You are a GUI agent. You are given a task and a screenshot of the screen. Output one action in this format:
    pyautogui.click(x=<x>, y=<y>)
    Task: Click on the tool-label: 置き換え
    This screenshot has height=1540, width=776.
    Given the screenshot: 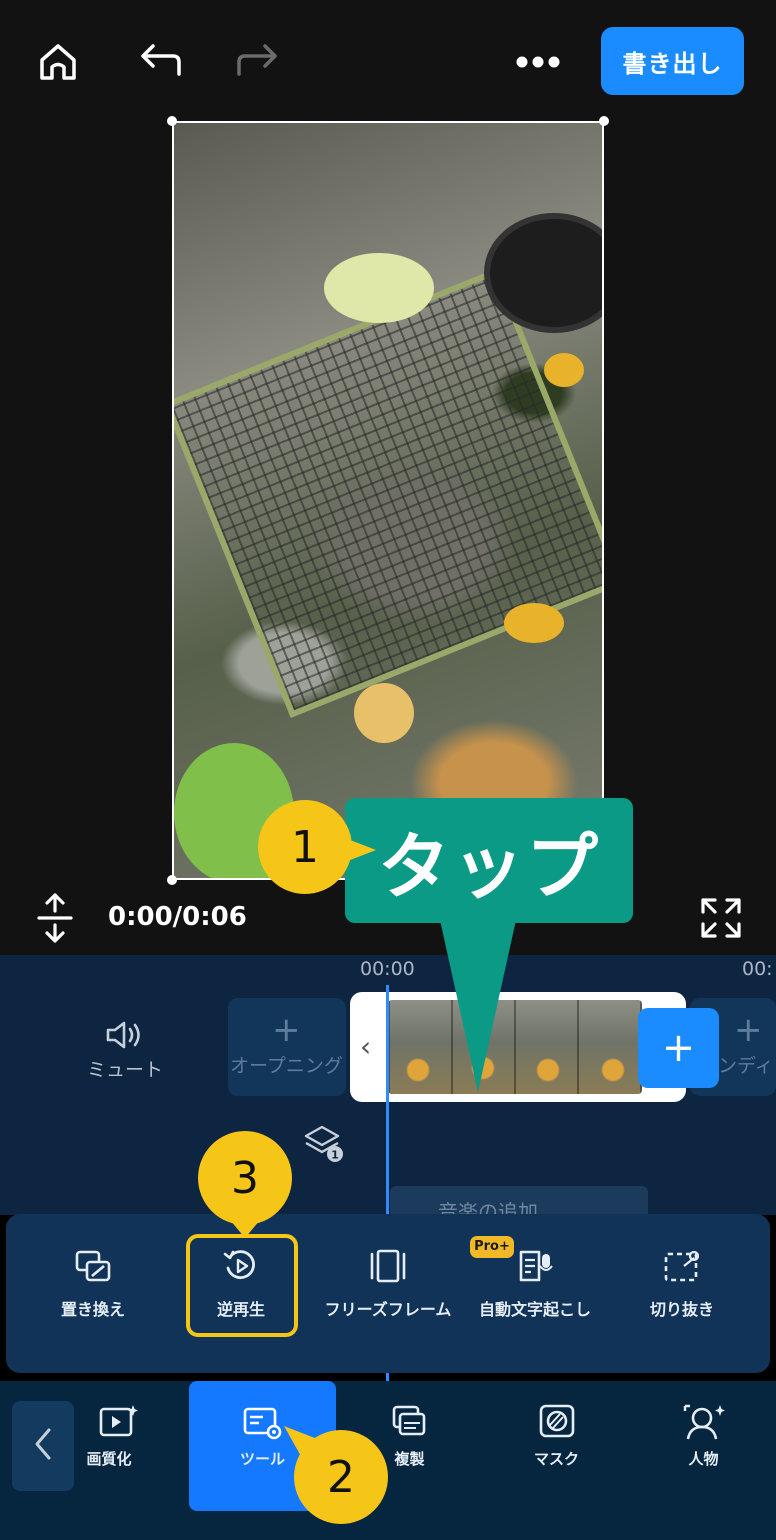 What is the action you would take?
    pyautogui.click(x=92, y=1309)
    